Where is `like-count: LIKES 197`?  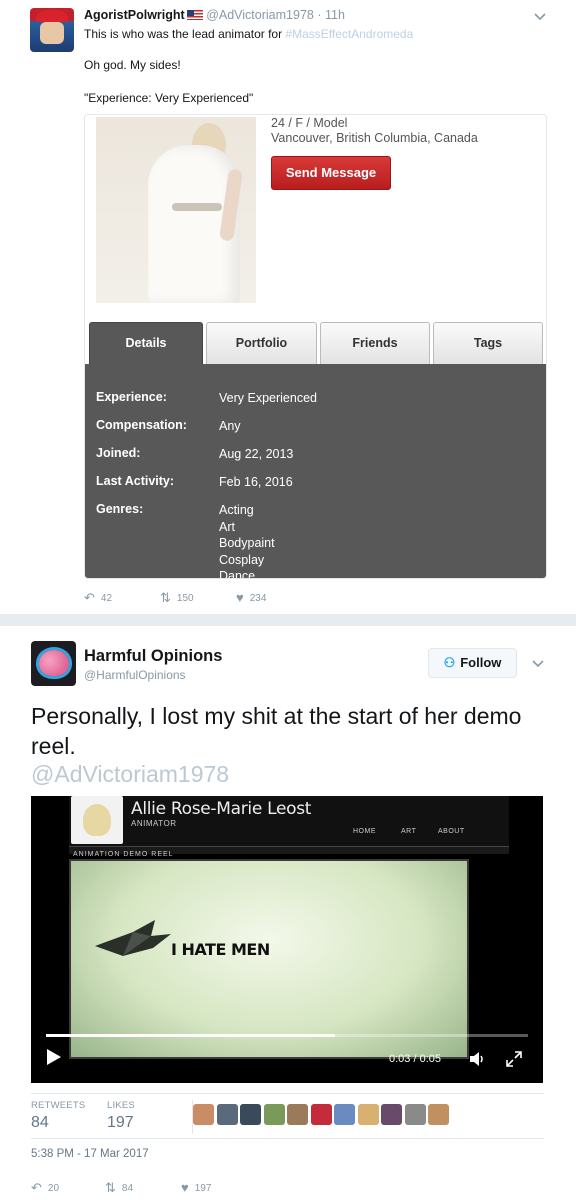
like-count: LIKES 197 is located at coordinates (121, 1116).